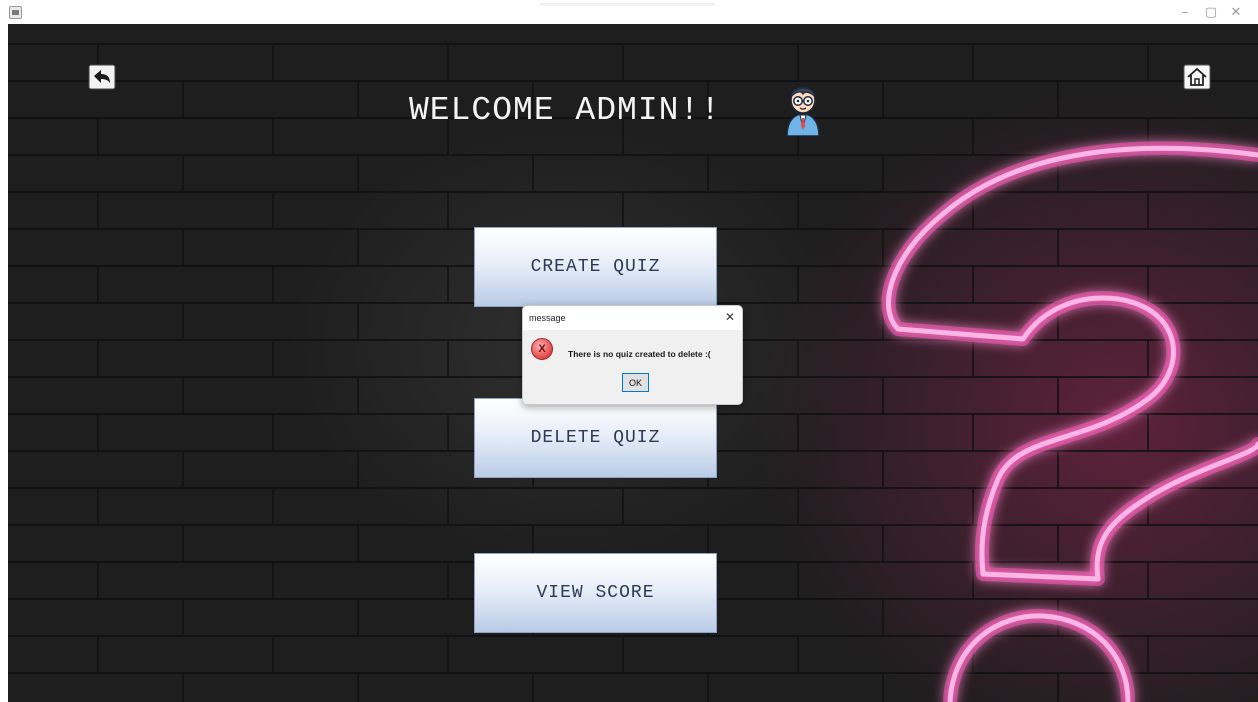 Image resolution: width=1258 pixels, height=702 pixels. What do you see at coordinates (730, 317) in the screenshot?
I see `dialog-close-icon: ✕` at bounding box center [730, 317].